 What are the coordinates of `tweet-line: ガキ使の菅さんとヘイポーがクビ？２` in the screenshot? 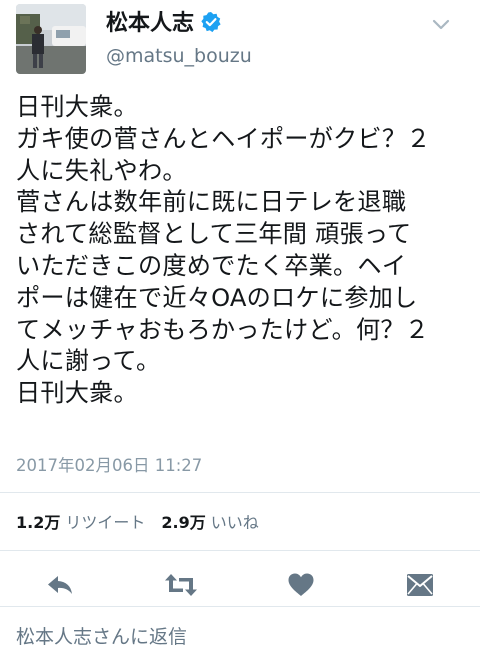 It's located at (223, 138).